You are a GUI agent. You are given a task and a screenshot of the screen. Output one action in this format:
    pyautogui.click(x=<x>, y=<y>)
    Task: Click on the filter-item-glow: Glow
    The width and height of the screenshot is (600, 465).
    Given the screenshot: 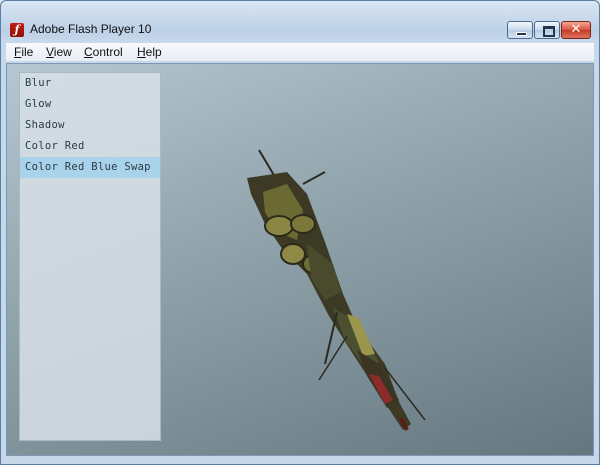 What is the action you would take?
    pyautogui.click(x=90, y=104)
    